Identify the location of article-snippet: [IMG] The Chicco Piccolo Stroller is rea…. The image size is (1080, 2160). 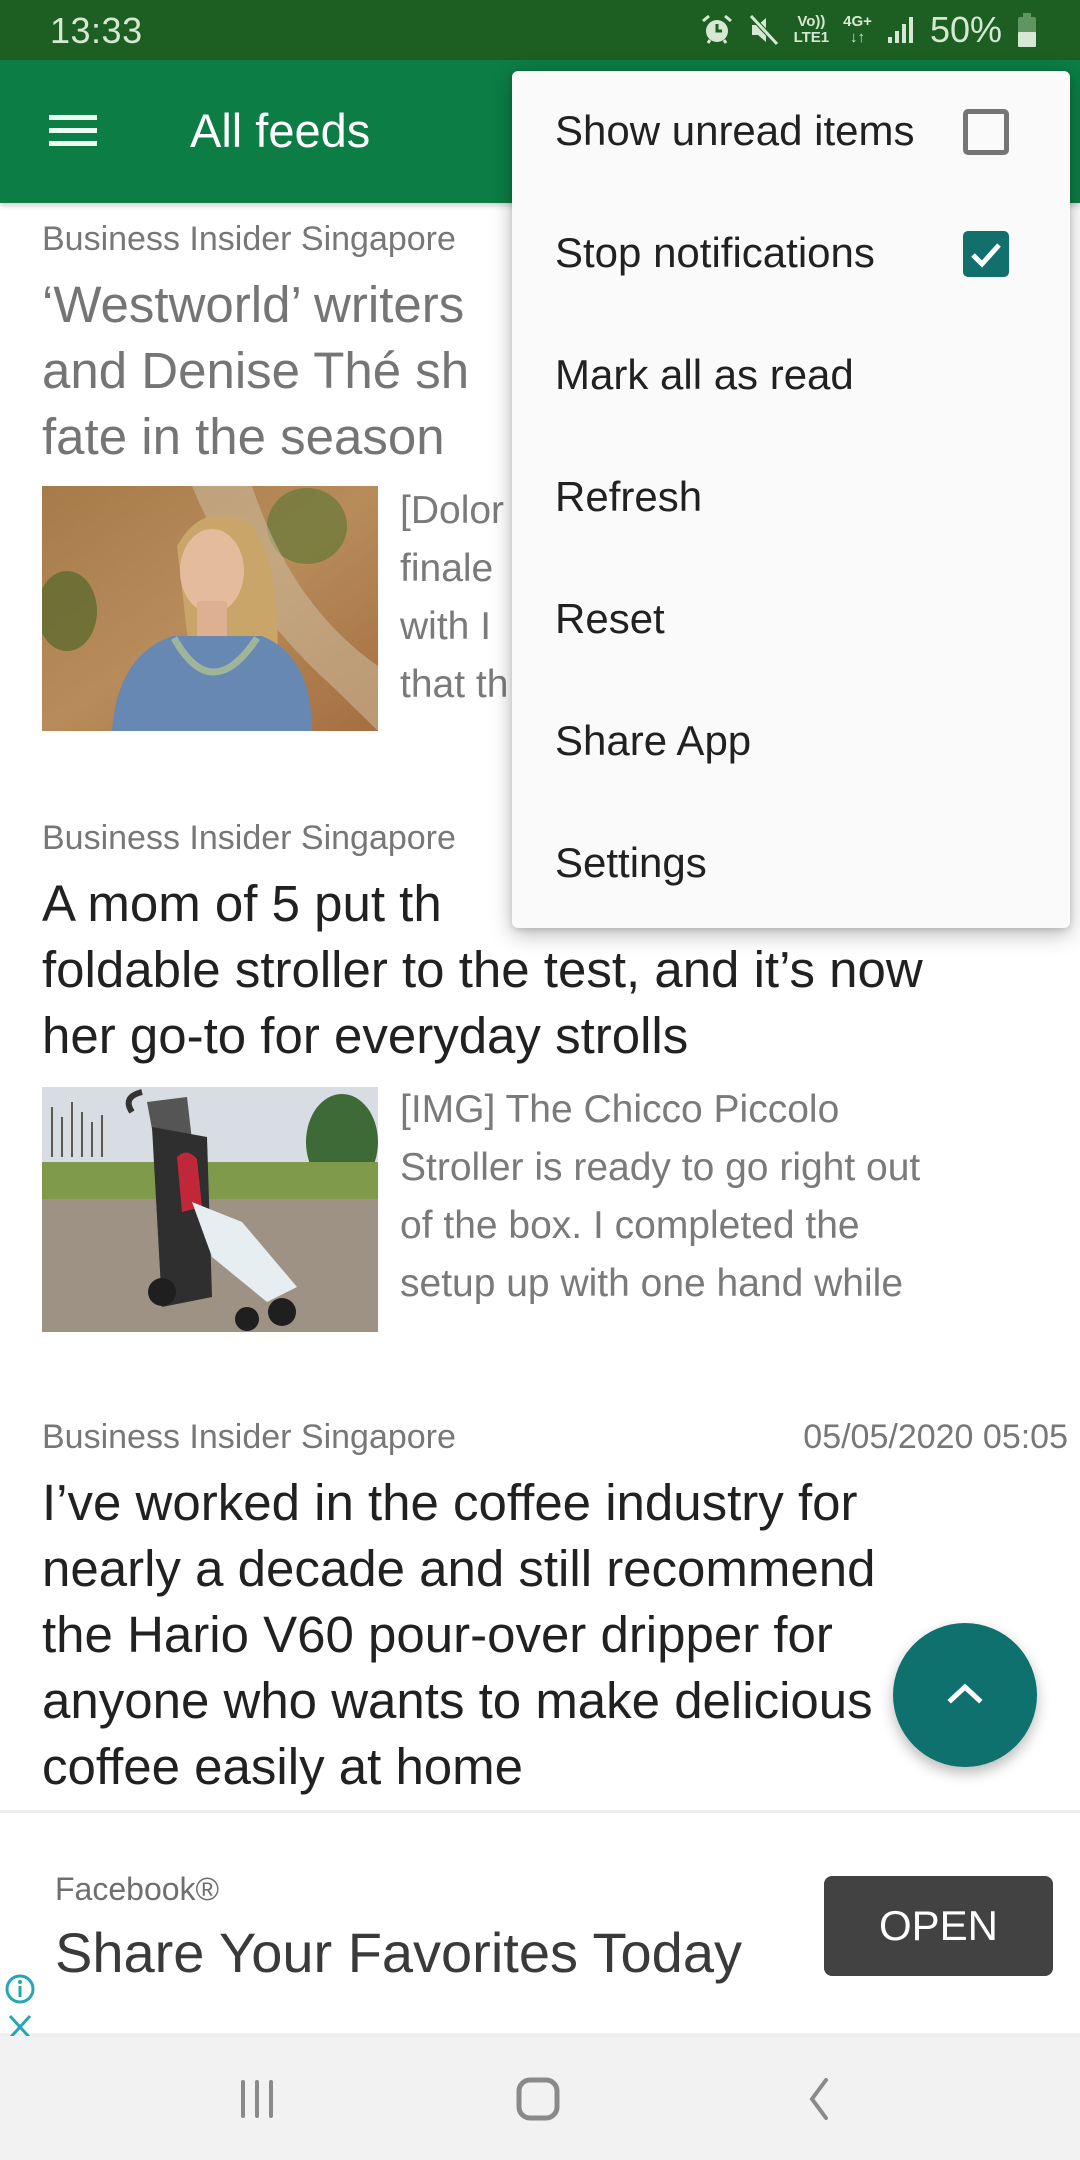
(660, 1196).